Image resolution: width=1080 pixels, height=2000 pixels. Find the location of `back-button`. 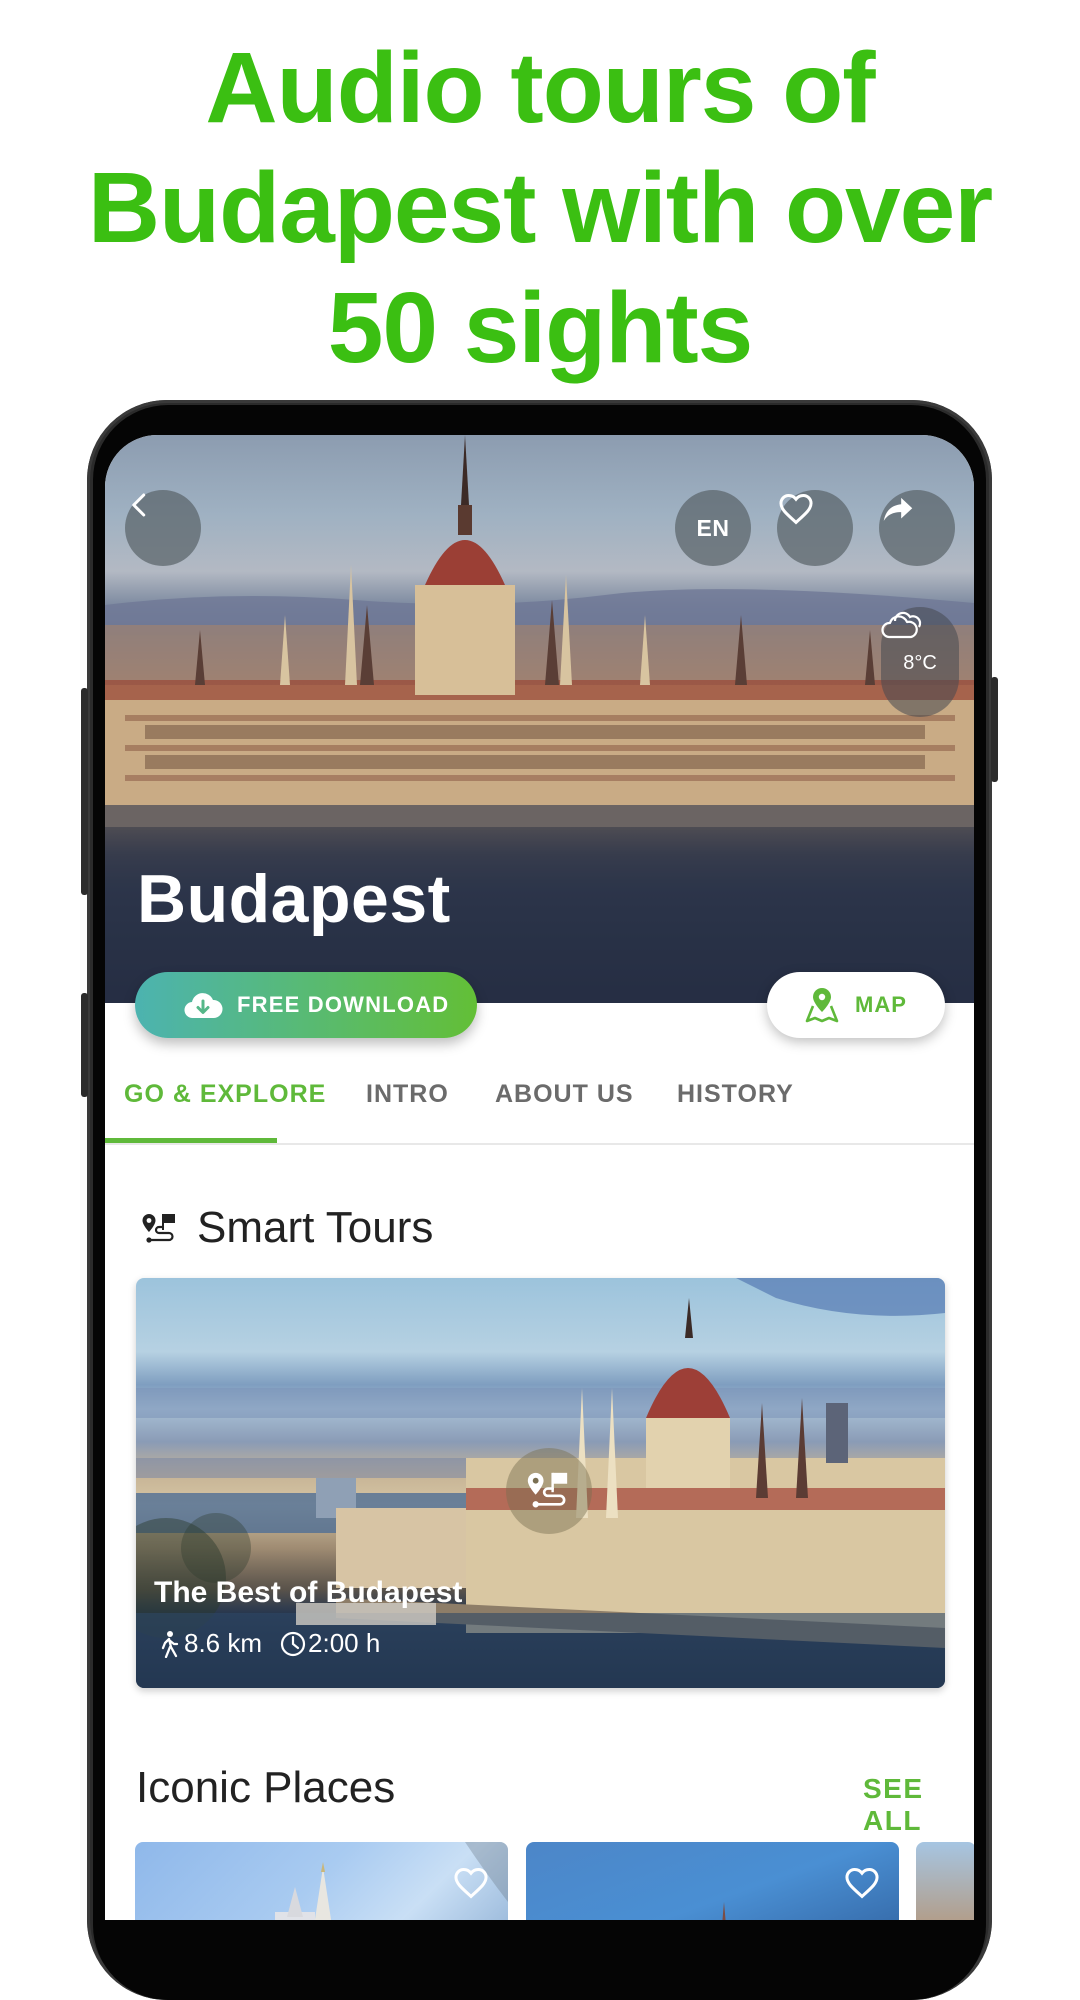

back-button is located at coordinates (163, 528).